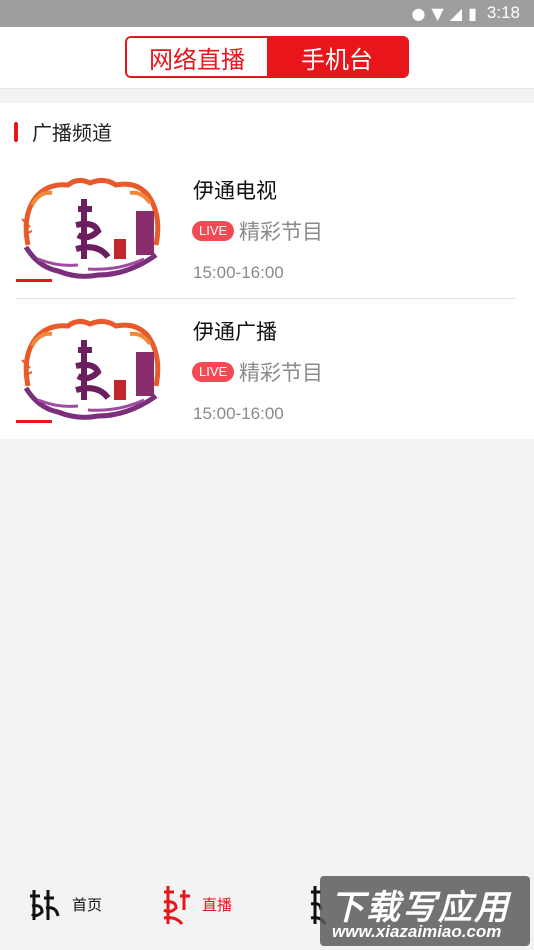 The width and height of the screenshot is (534, 950). Describe the element at coordinates (235, 332) in the screenshot. I see `channel-name: 伊通广播` at that location.